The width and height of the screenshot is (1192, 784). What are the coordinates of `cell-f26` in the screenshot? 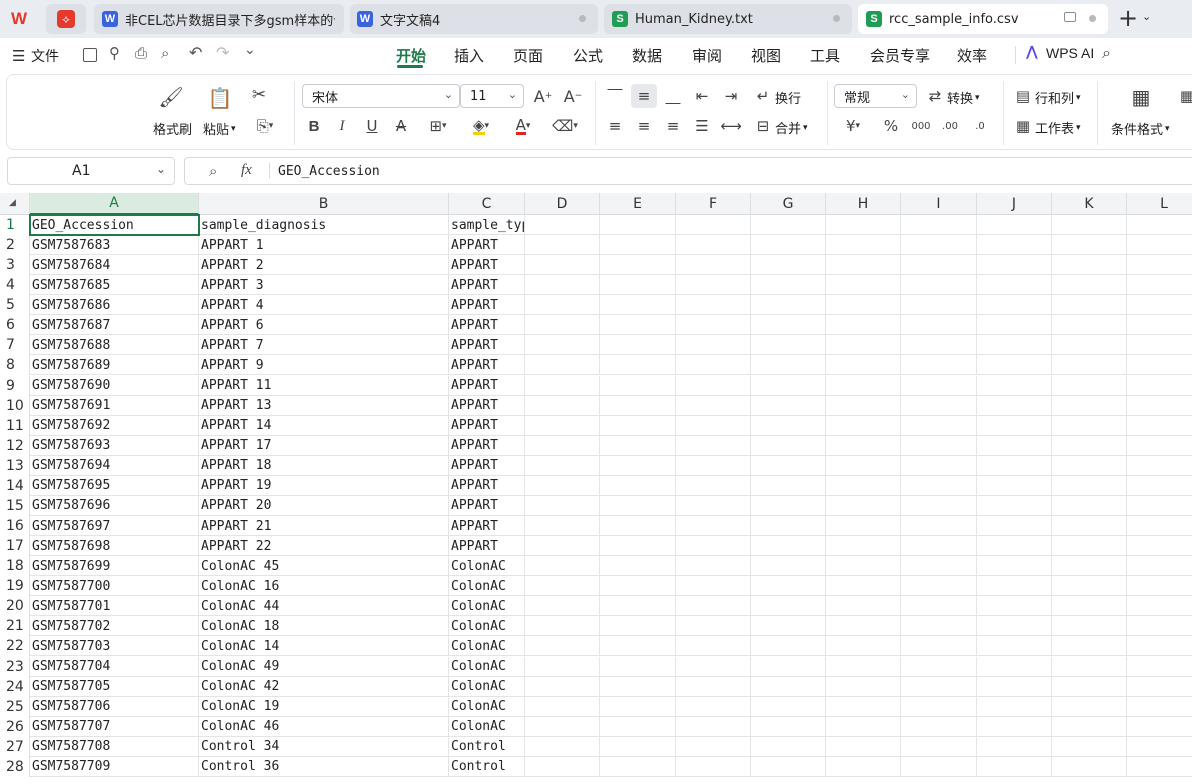 It's located at (713, 726).